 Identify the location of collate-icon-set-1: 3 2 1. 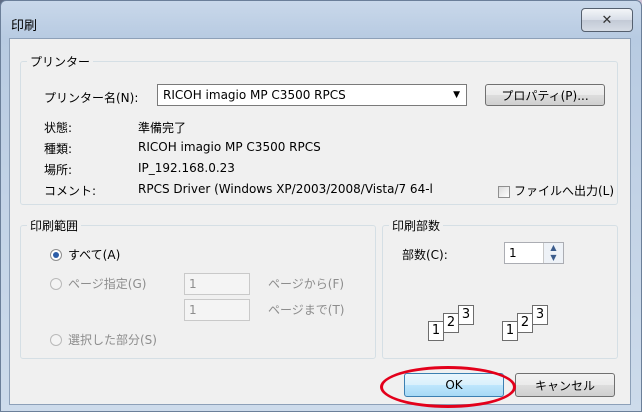
(458, 325).